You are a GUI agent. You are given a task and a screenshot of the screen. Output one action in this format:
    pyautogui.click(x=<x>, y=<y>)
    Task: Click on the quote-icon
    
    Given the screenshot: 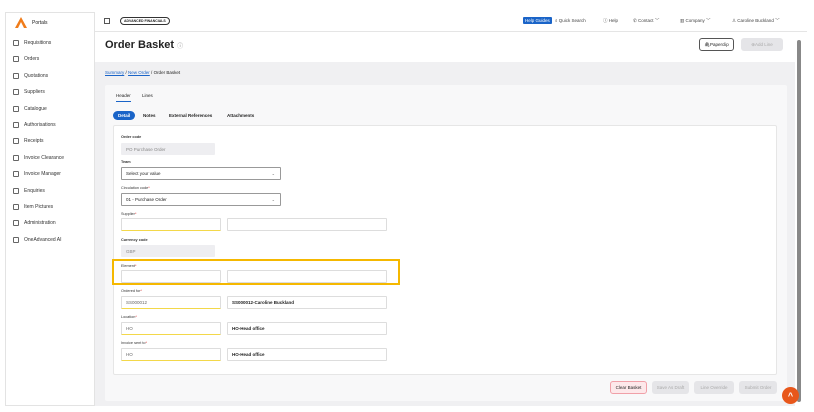 What is the action you would take?
    pyautogui.click(x=16, y=75)
    